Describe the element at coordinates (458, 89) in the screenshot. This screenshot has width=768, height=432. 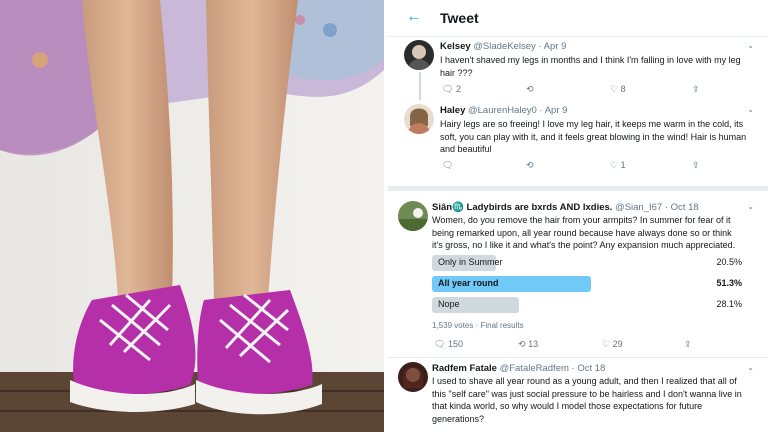
I see `reply-count: 2` at that location.